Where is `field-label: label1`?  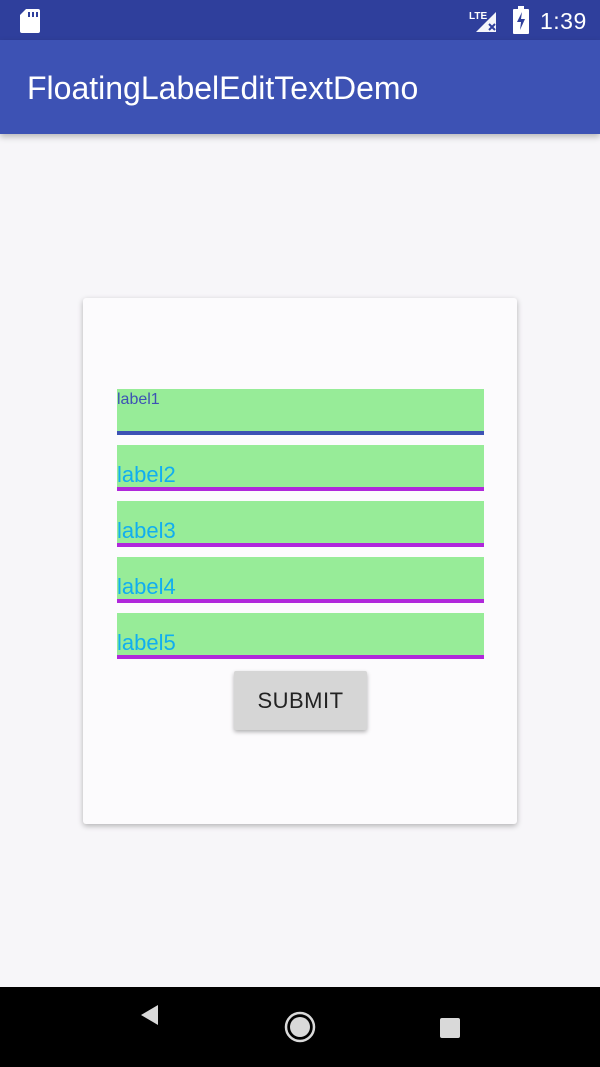 field-label: label1 is located at coordinates (138, 399).